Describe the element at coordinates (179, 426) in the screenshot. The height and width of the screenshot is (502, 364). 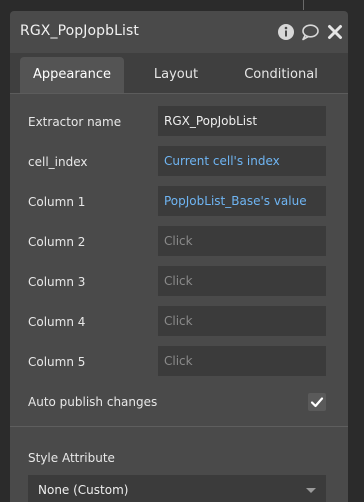
I see `section-divider` at that location.